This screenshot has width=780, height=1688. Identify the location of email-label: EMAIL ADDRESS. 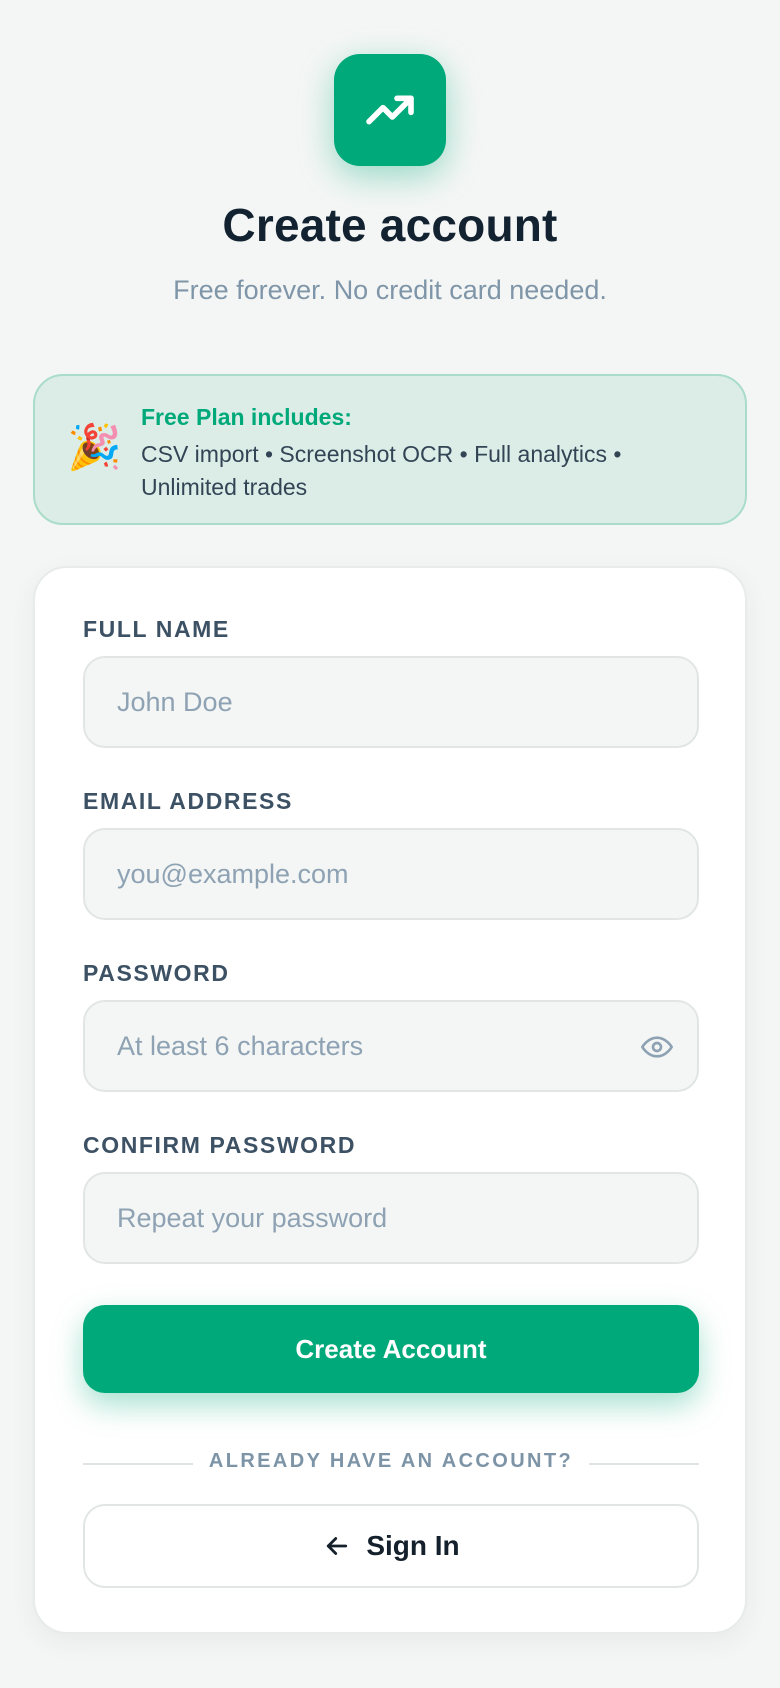
(188, 801).